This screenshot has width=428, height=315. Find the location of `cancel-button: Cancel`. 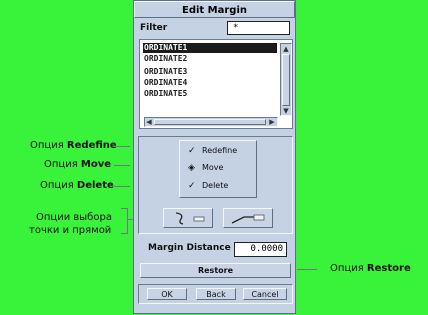

cancel-button: Cancel is located at coordinates (265, 294).